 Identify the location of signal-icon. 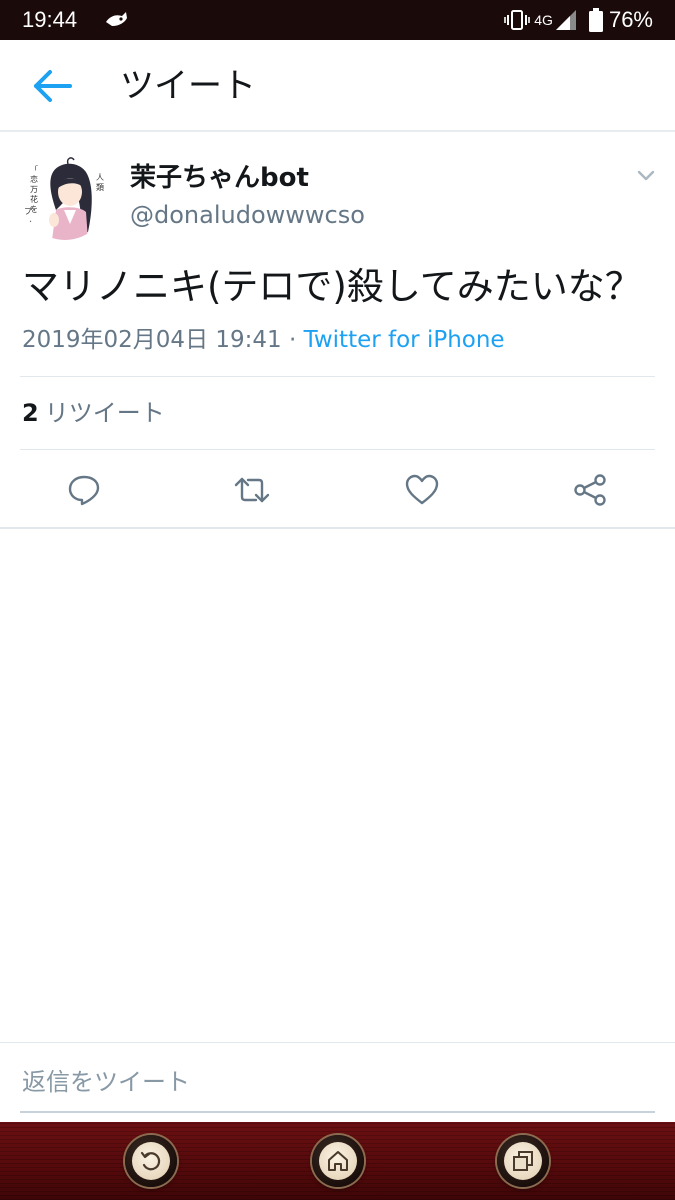
(565, 20).